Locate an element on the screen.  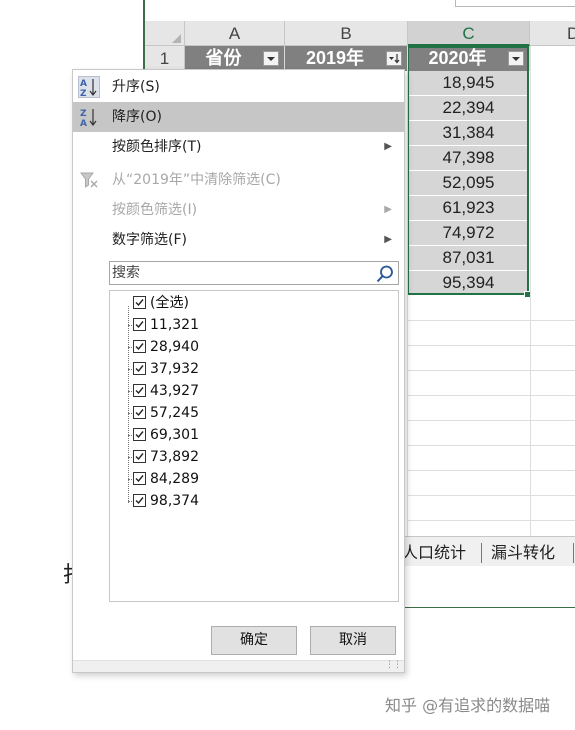
cancel-button: 取消 is located at coordinates (353, 640).